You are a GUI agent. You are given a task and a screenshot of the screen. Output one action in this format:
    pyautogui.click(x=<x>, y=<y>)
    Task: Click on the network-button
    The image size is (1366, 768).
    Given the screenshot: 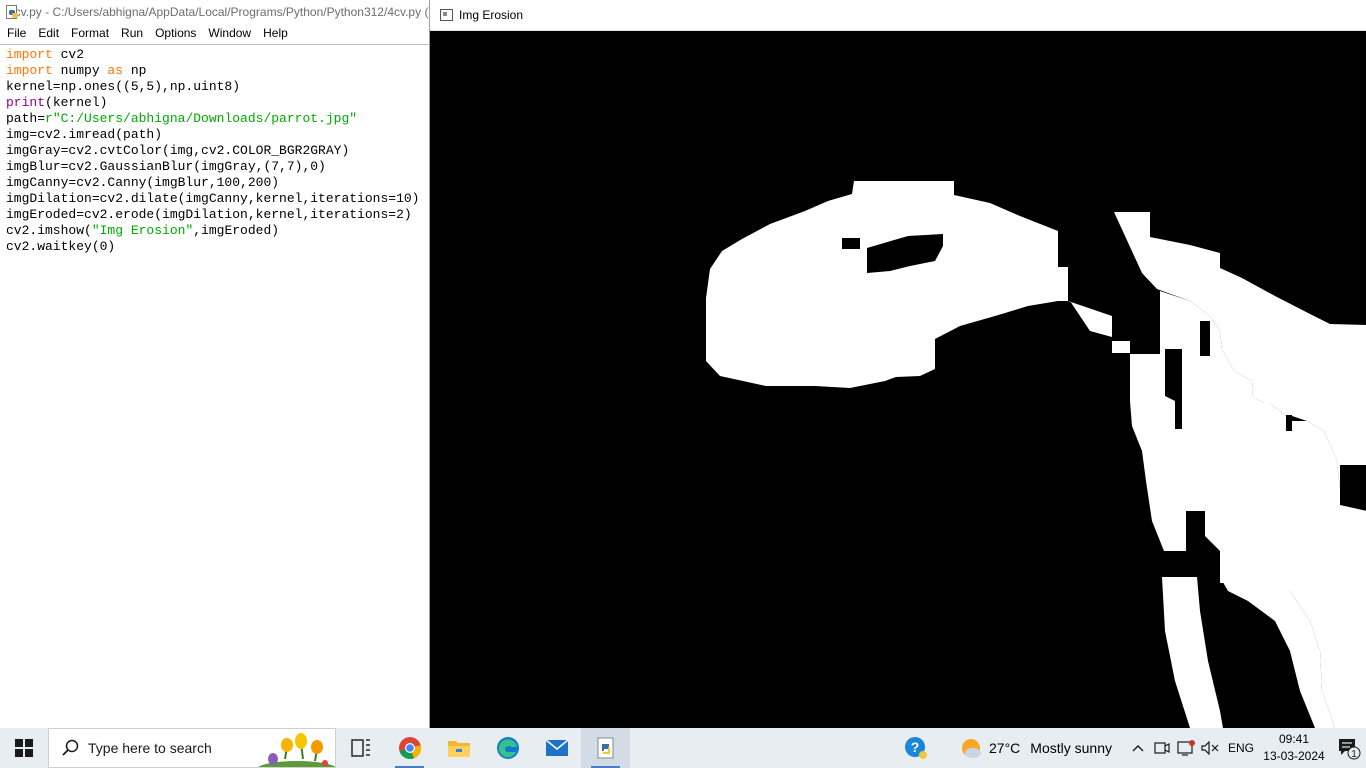 What is the action you would take?
    pyautogui.click(x=1186, y=748)
    